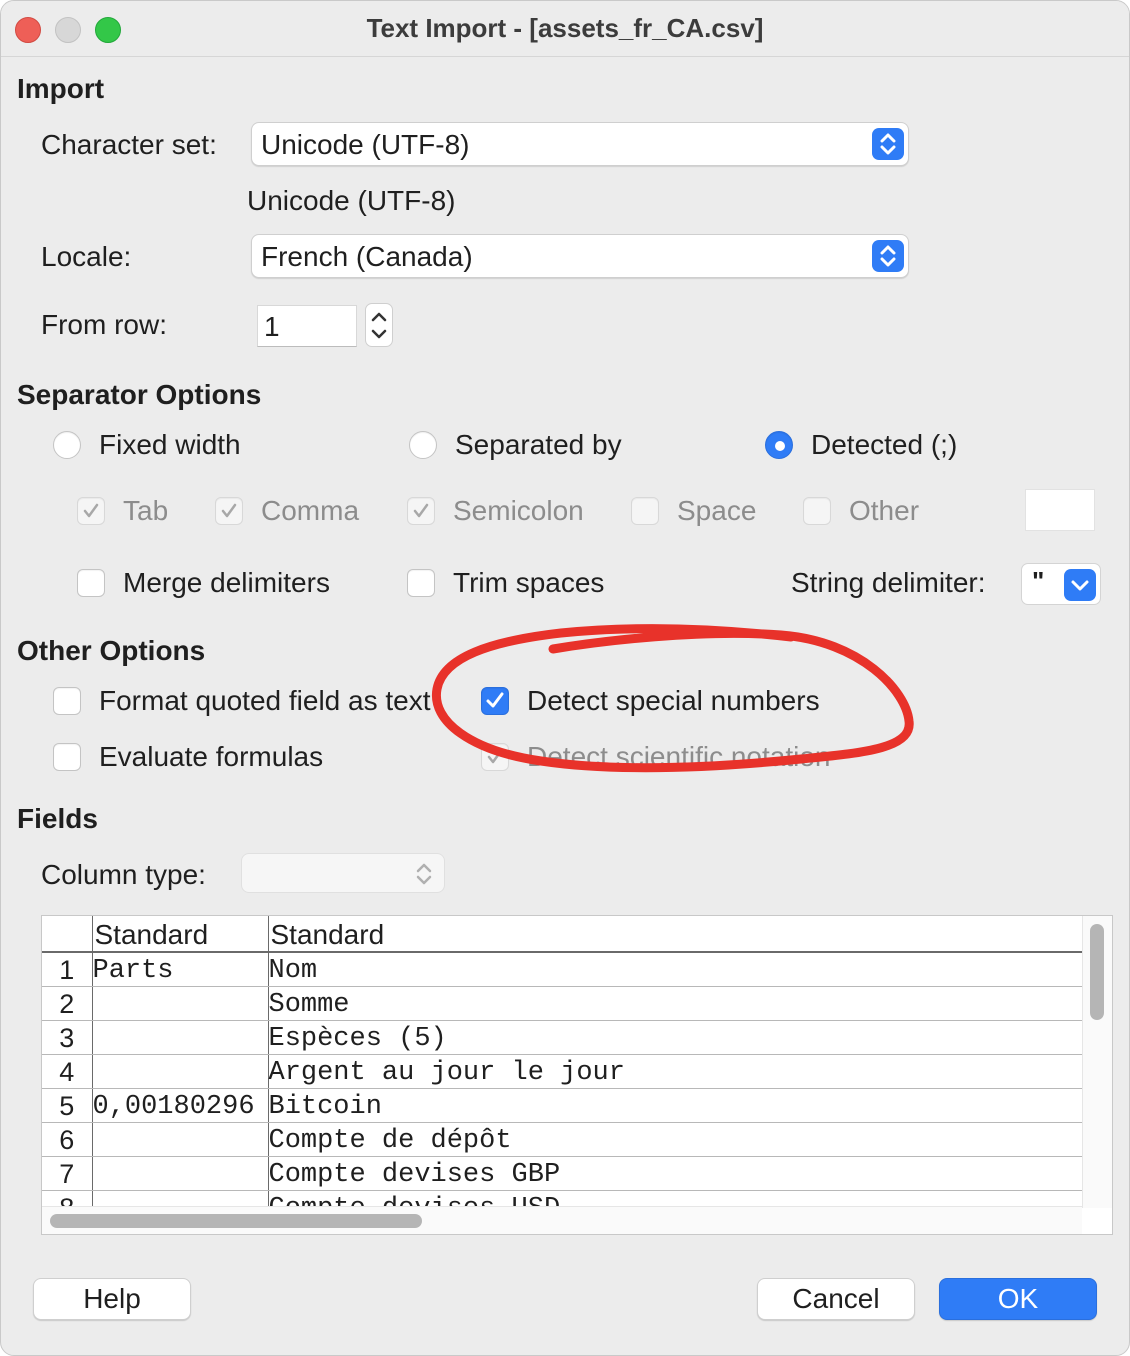  Describe the element at coordinates (67, 969) in the screenshot. I see `row-index: 1` at that location.